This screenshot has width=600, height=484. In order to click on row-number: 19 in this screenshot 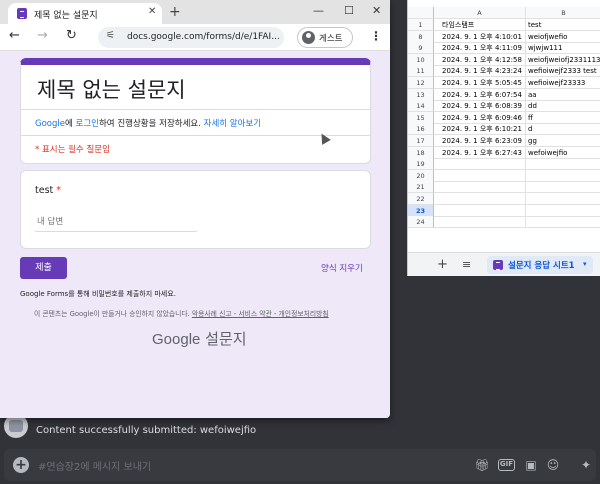, I will do `click(421, 164)`.